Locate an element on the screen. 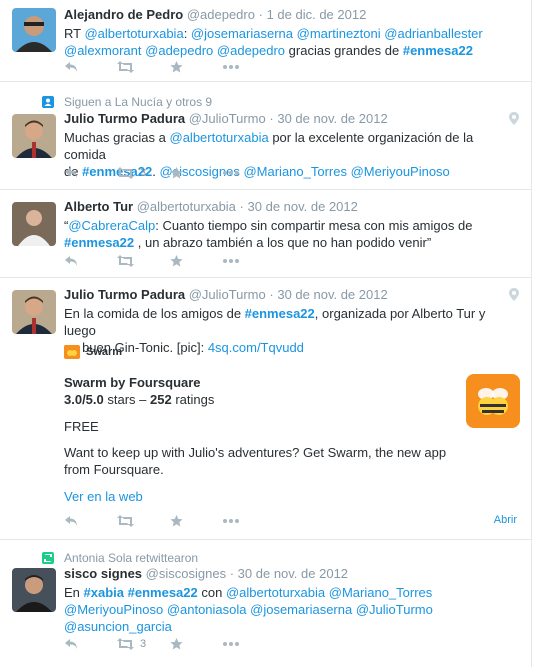  mention-link: @Mariano_Torres is located at coordinates (381, 592).